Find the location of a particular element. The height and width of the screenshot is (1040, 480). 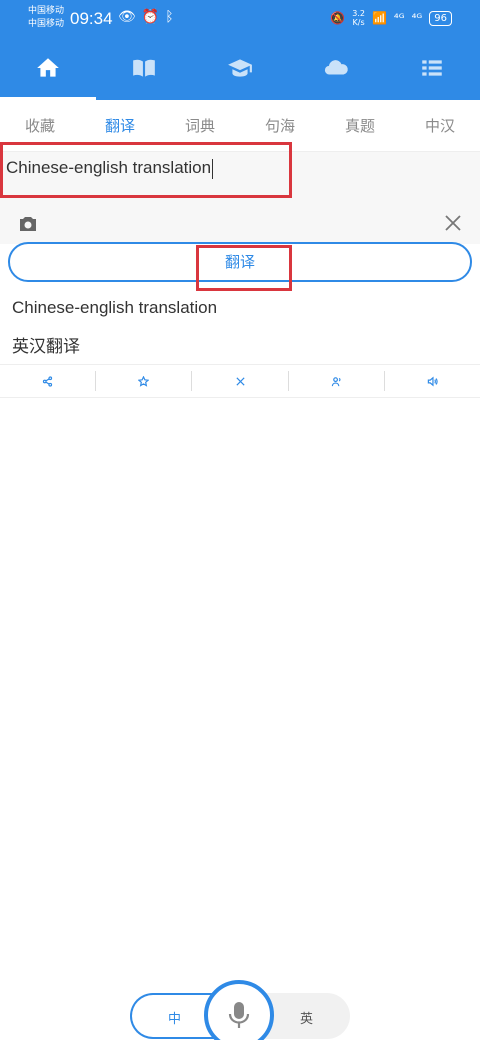

nav-home is located at coordinates (48, 68).